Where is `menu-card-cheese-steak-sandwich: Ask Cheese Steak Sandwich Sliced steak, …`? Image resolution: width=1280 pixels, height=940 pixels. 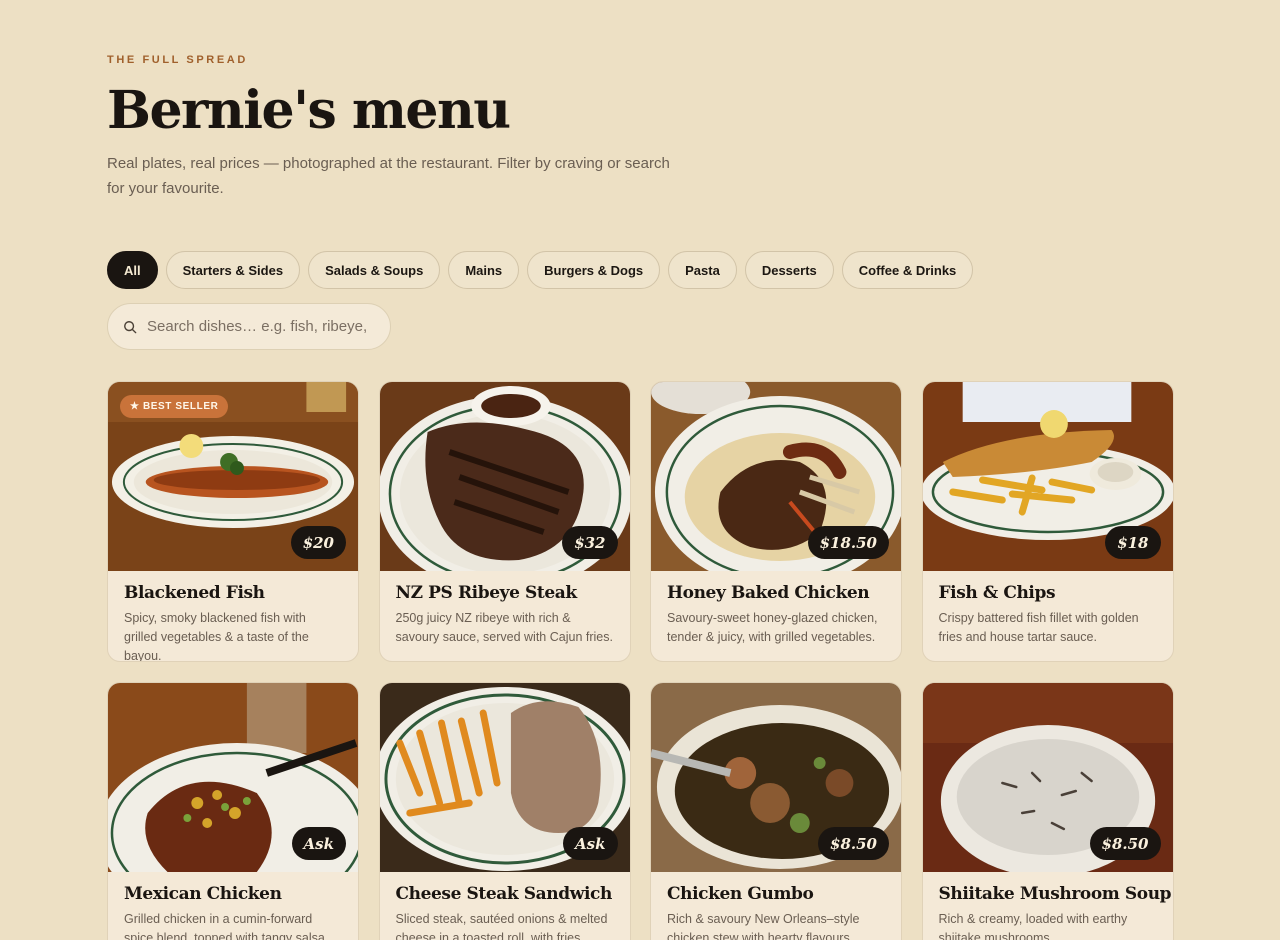
menu-card-cheese-steak-sandwich: Ask Cheese Steak Sandwich Sliced steak, … is located at coordinates (504, 811).